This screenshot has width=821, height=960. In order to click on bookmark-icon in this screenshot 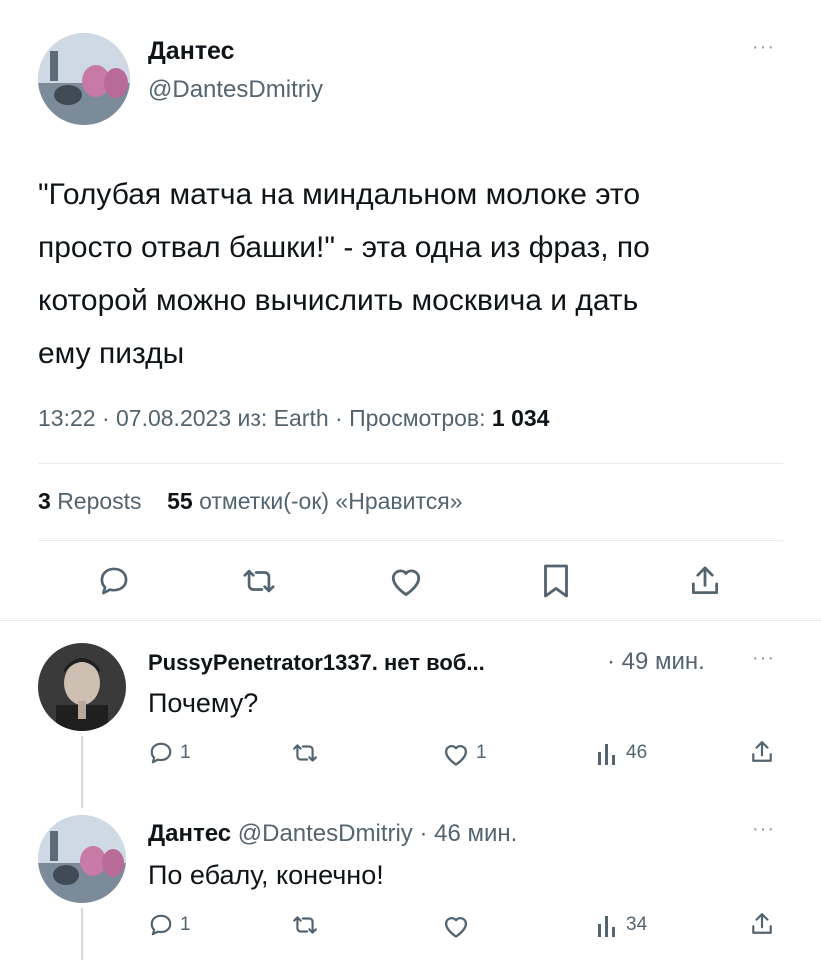, I will do `click(556, 581)`.